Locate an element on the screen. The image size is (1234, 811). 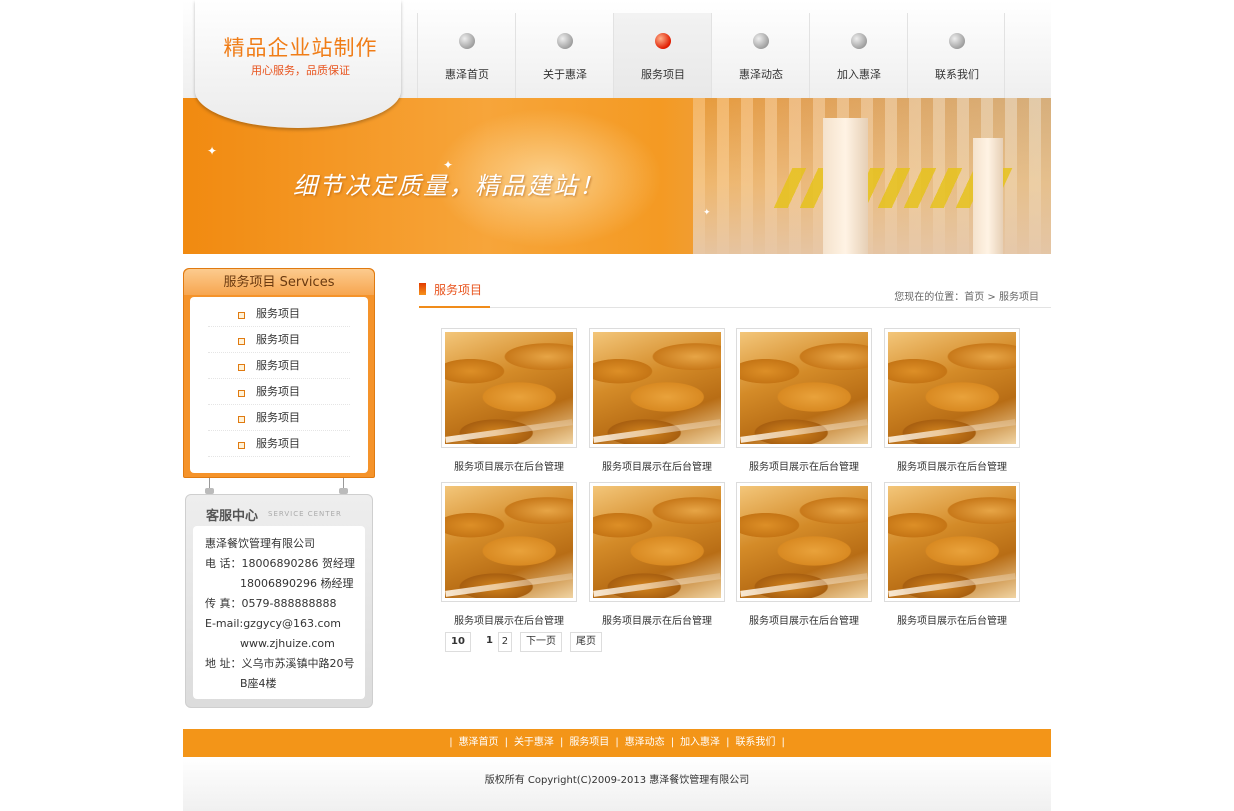
section-title-wrap: 服务项目 is located at coordinates (455, 294).